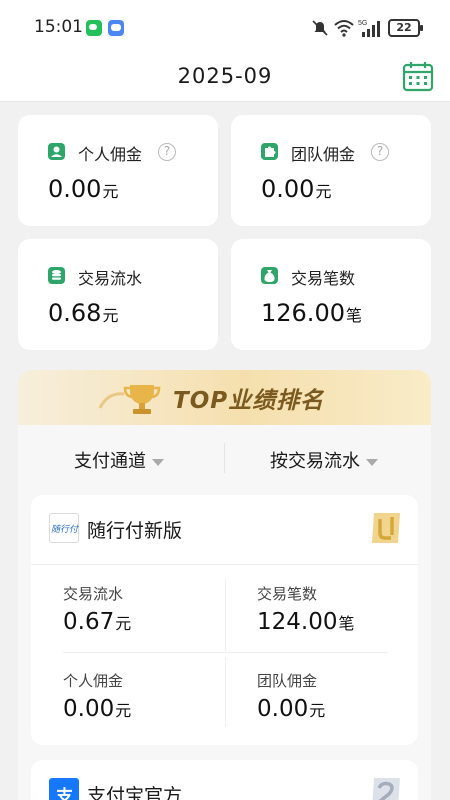 The height and width of the screenshot is (800, 450). I want to click on metric-value: 124.00笔, so click(306, 622).